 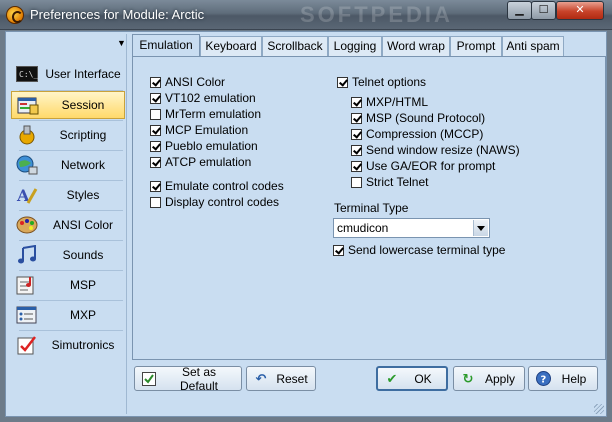 What do you see at coordinates (217, 186) in the screenshot?
I see `emulate-control-codes-checkbox: Emulate control codes` at bounding box center [217, 186].